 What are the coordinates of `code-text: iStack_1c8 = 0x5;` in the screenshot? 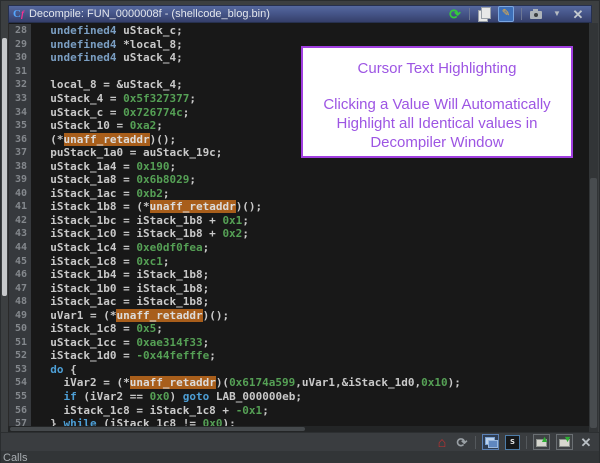 It's located at (97, 328).